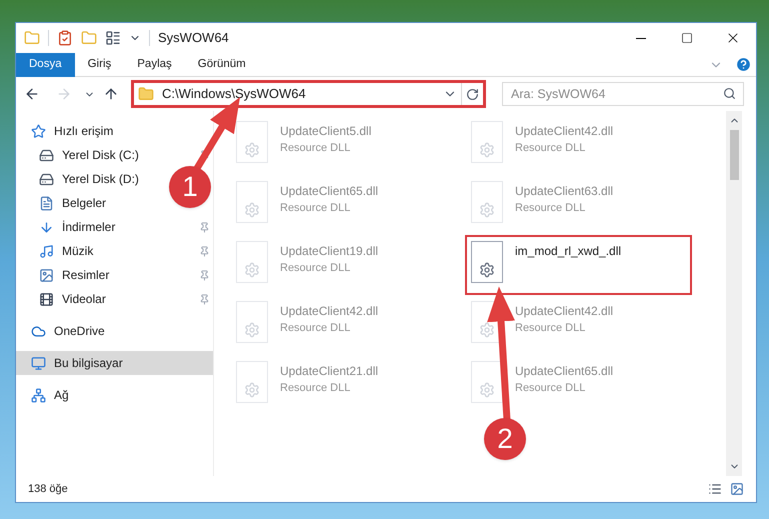 The image size is (769, 519). I want to click on sidebar-item: OneDrive, so click(91, 331).